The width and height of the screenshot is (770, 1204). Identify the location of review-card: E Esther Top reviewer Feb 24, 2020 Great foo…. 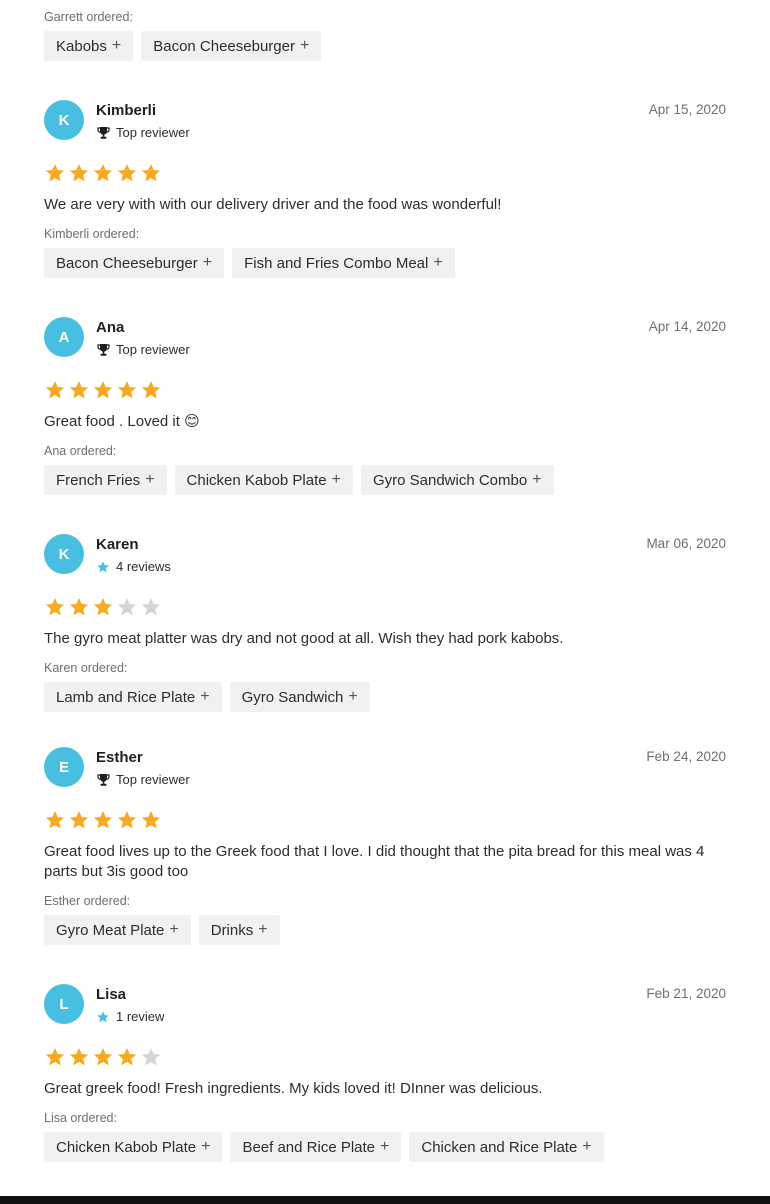
(385, 846).